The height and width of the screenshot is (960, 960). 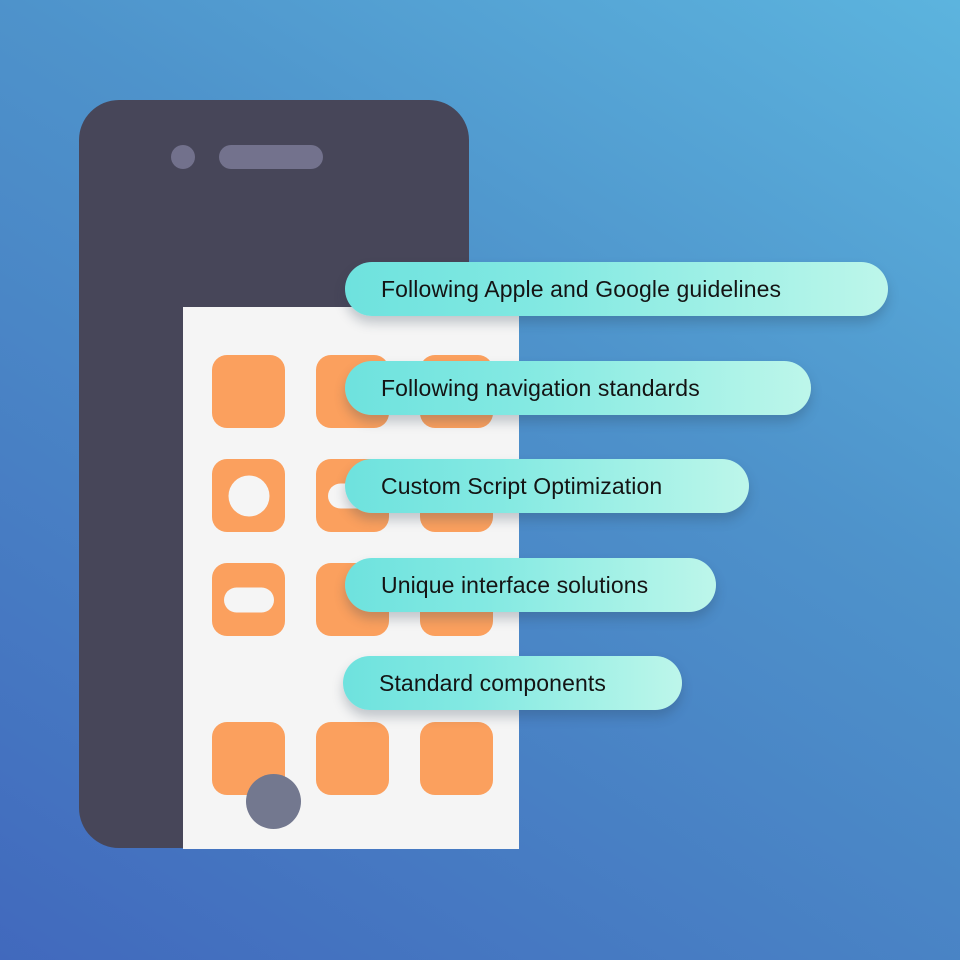 I want to click on feature-pill: Standard components, so click(x=512, y=683).